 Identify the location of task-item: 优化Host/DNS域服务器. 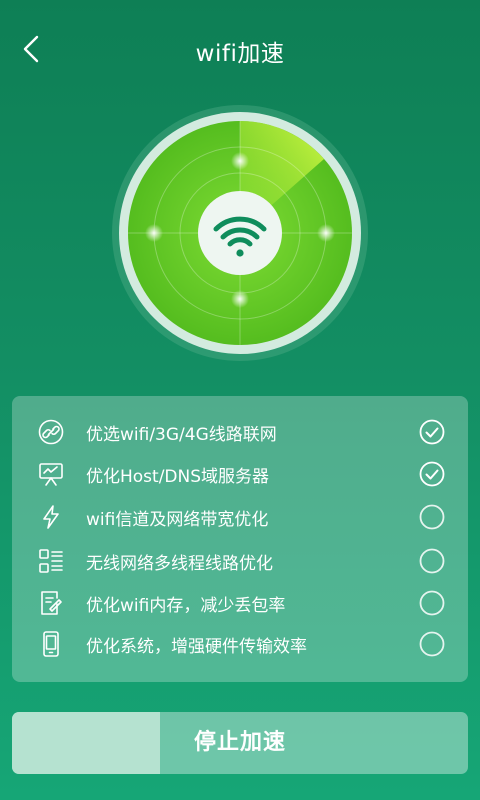
(240, 474).